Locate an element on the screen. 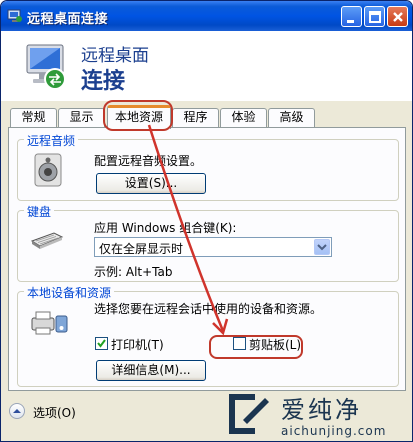  remote-desktop-icon is located at coordinates (15, 16).